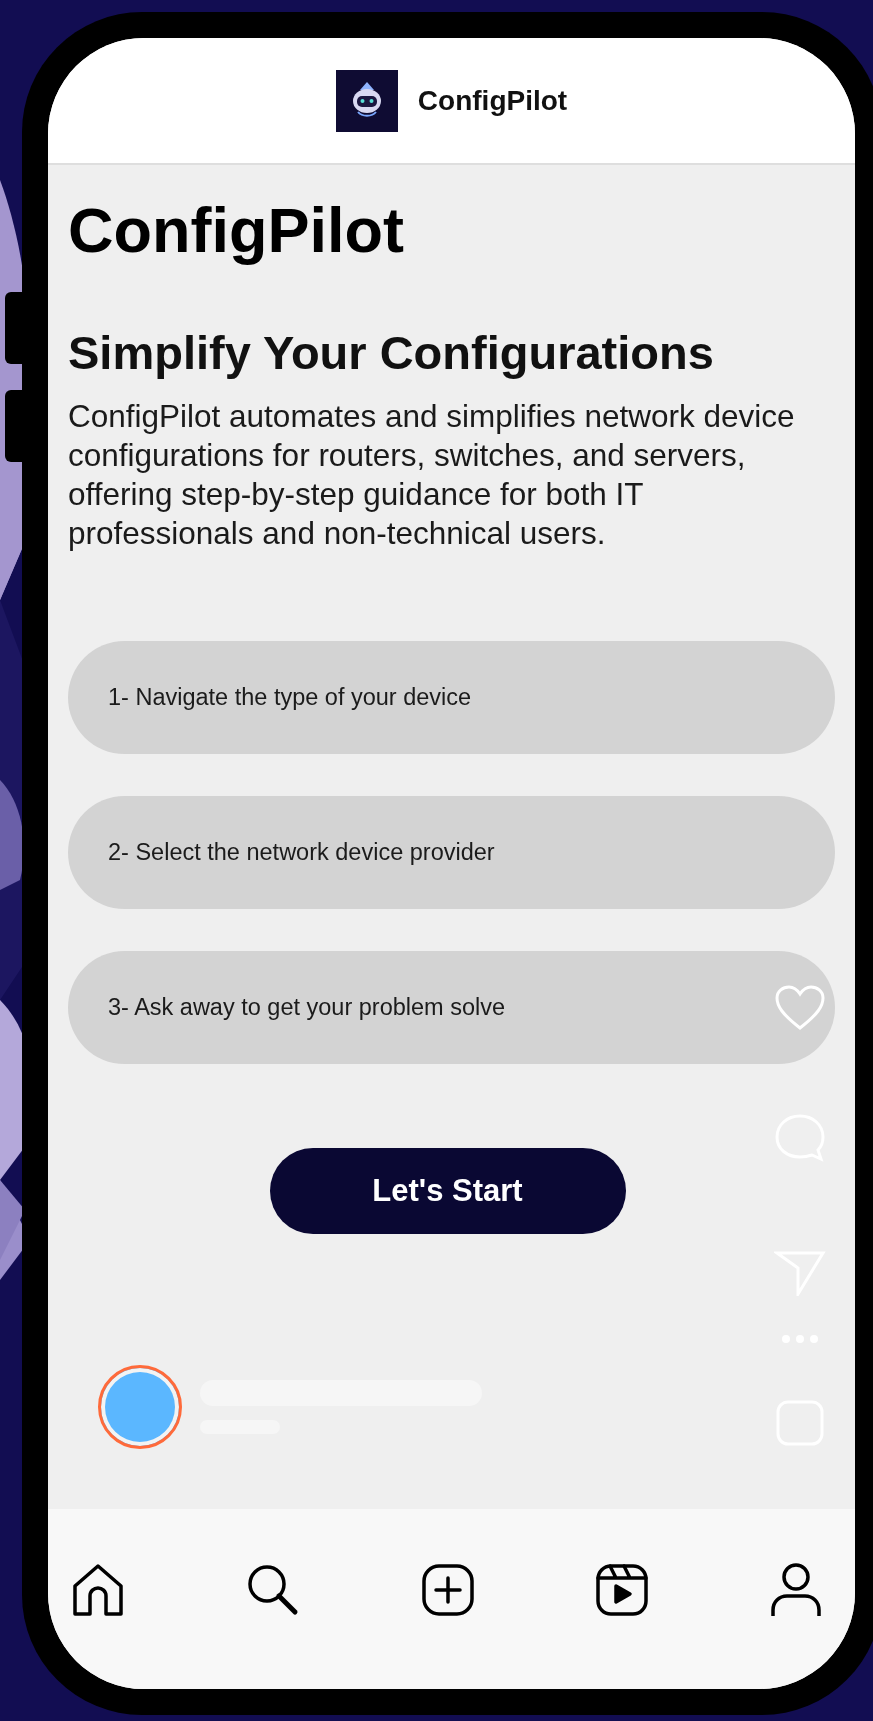 This screenshot has height=1721, width=873. Describe the element at coordinates (432, 475) in the screenshot. I see `description-text: ConfigPilot automates and simplifies network device configurations for routers, switches, and servers, offering step-by-step guidance for both IT professionals and non-technical users.` at that location.